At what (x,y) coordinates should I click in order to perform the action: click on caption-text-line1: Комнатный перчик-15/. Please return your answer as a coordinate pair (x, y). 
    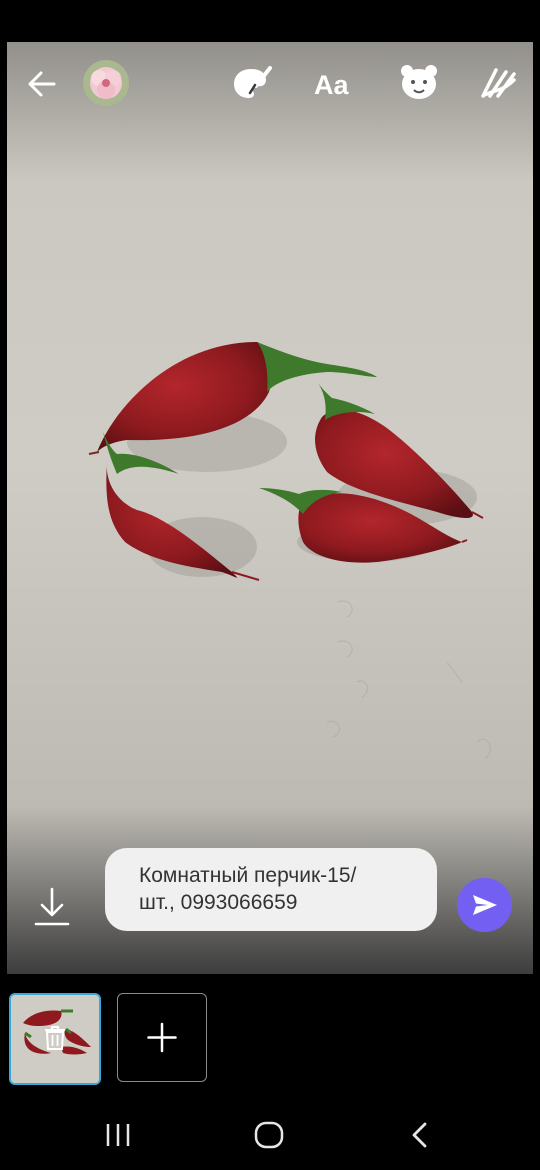
    Looking at the image, I should click on (248, 875).